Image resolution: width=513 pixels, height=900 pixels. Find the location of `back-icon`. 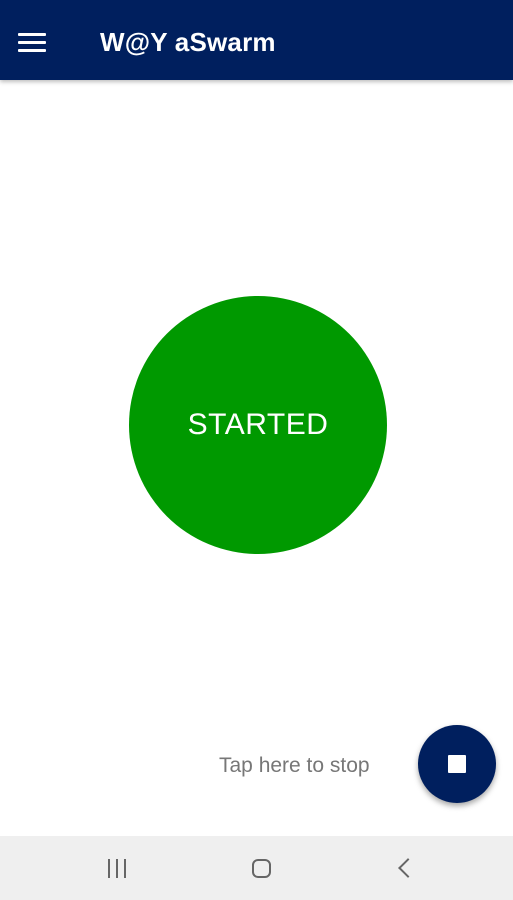

back-icon is located at coordinates (408, 868).